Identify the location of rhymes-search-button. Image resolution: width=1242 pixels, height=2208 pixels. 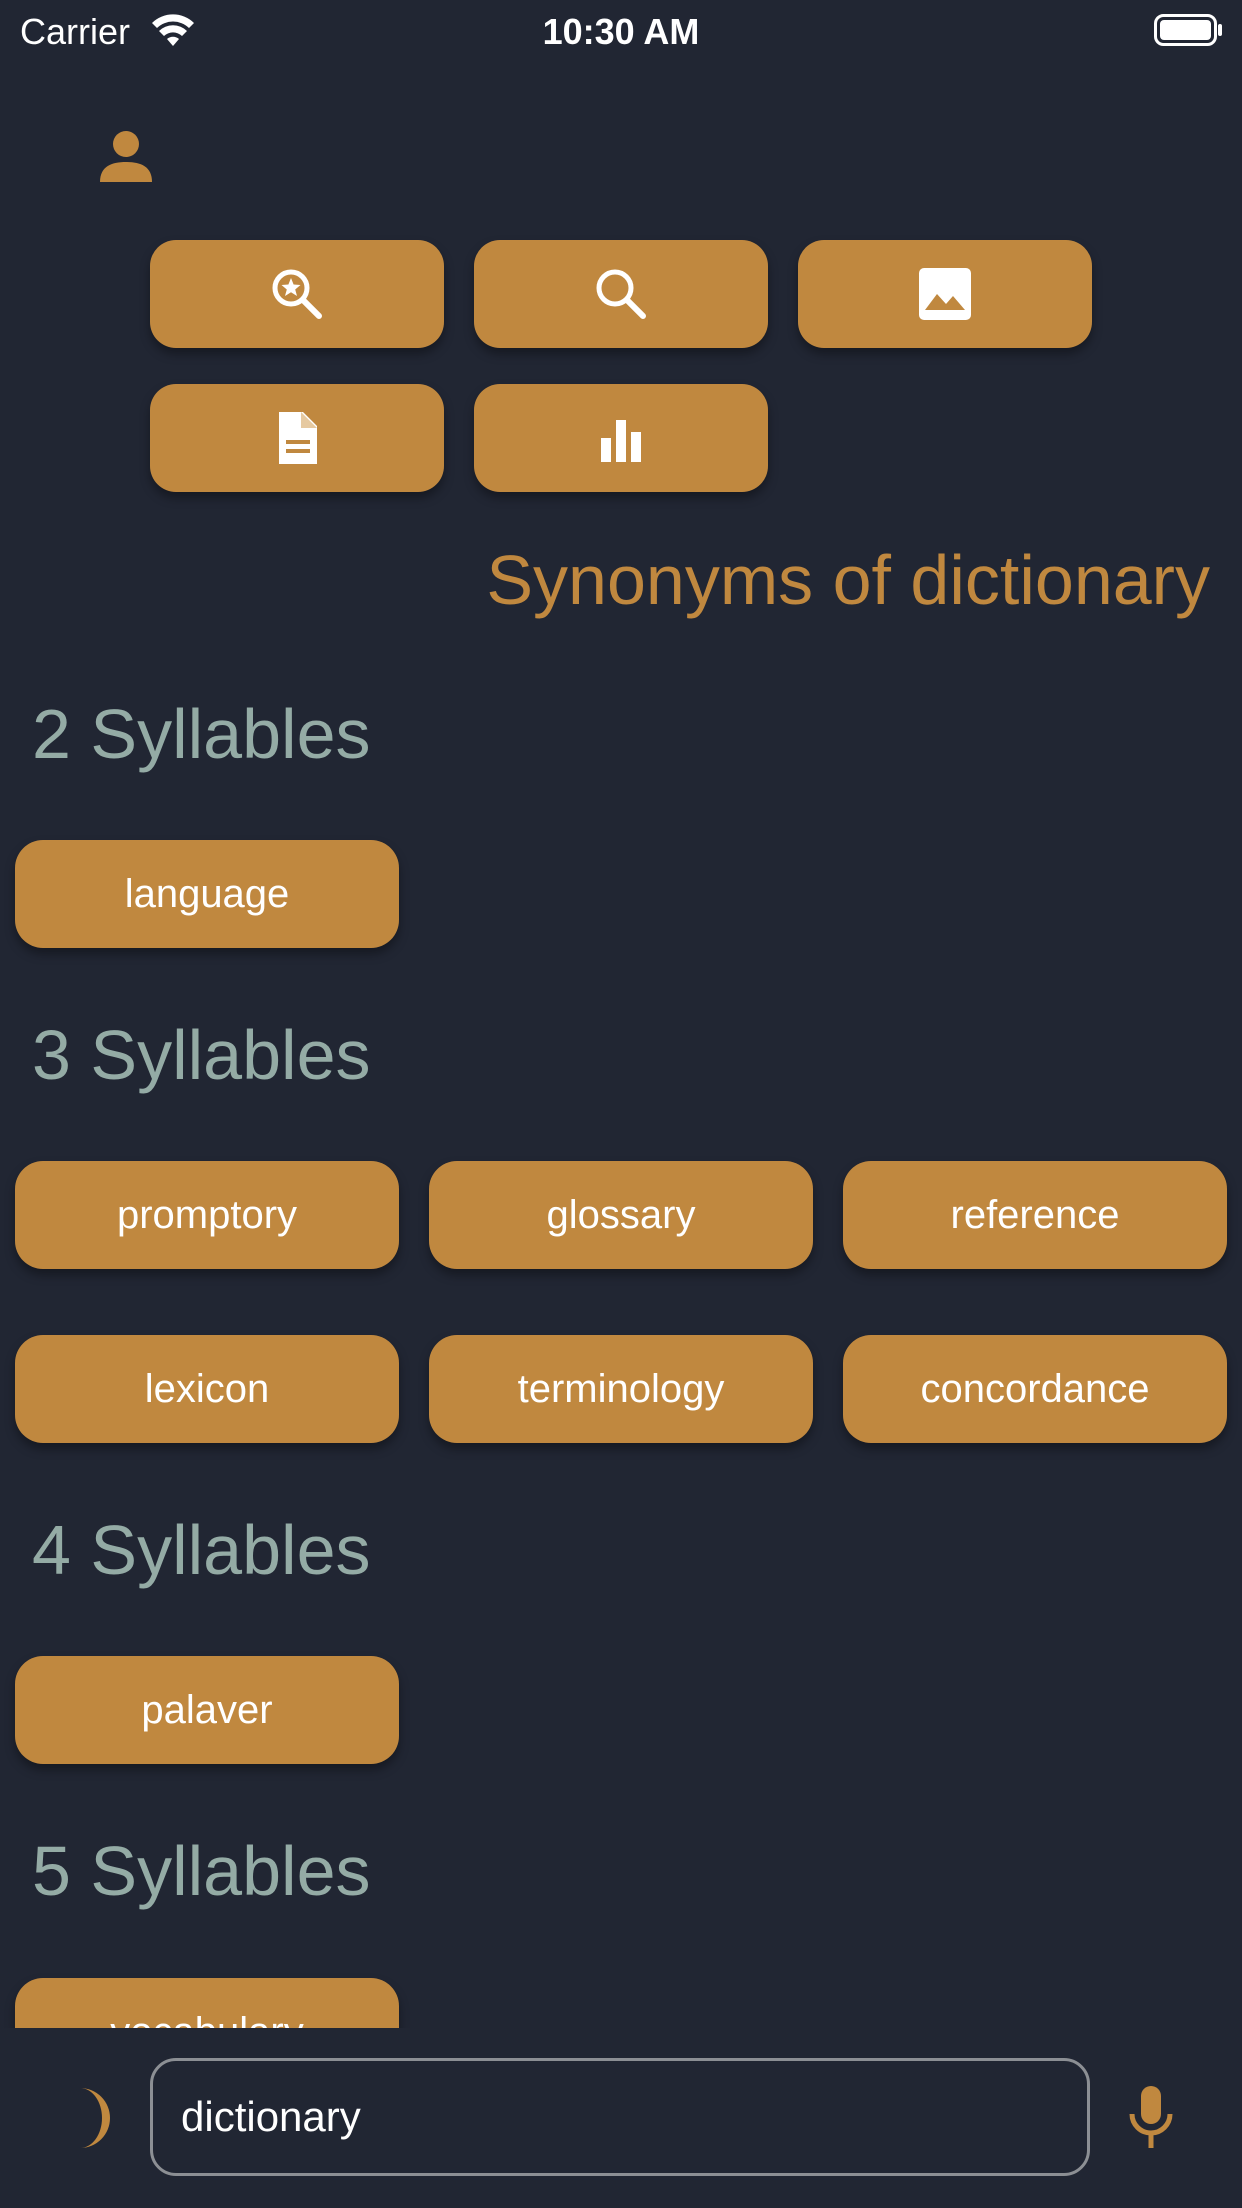
(297, 294).